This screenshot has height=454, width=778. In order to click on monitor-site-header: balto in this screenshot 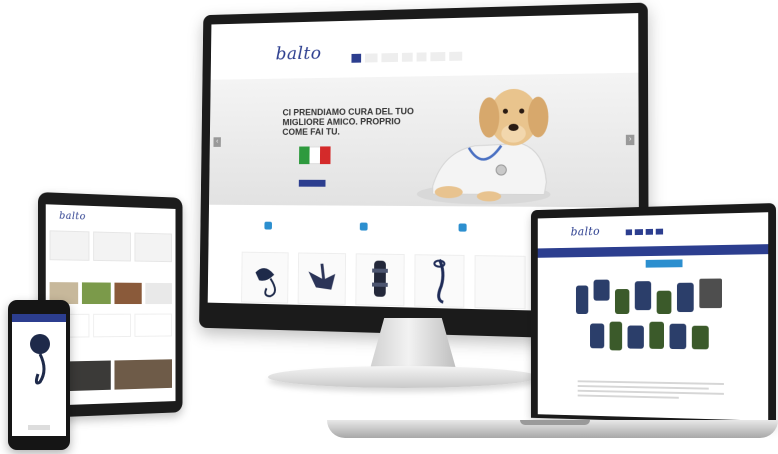, I will do `click(424, 46)`.